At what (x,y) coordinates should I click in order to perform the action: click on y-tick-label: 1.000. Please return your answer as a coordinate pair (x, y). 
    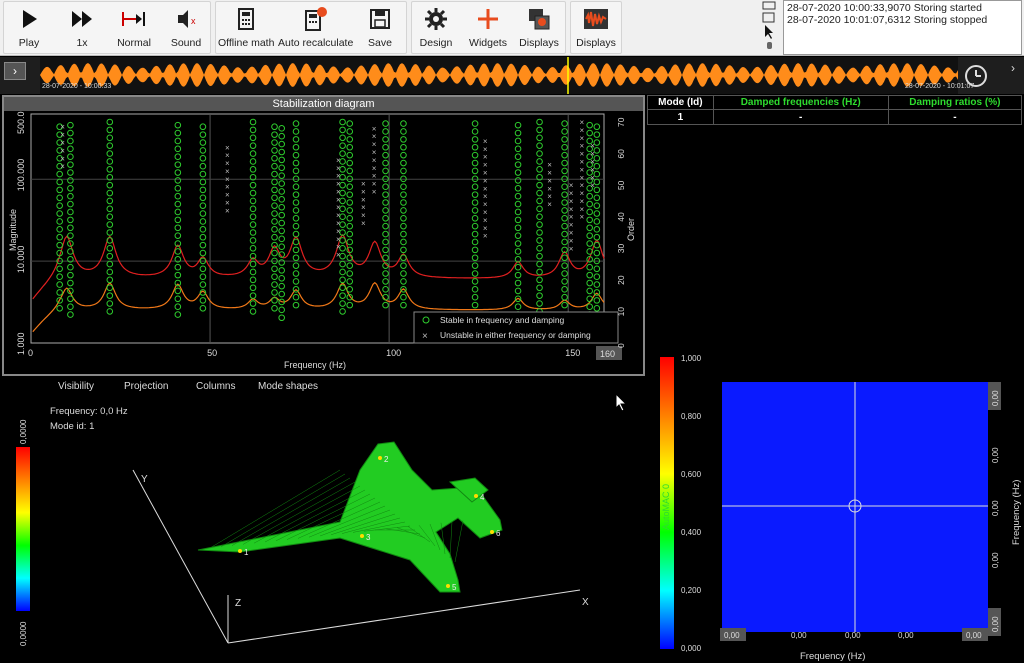
    Looking at the image, I should click on (21, 343).